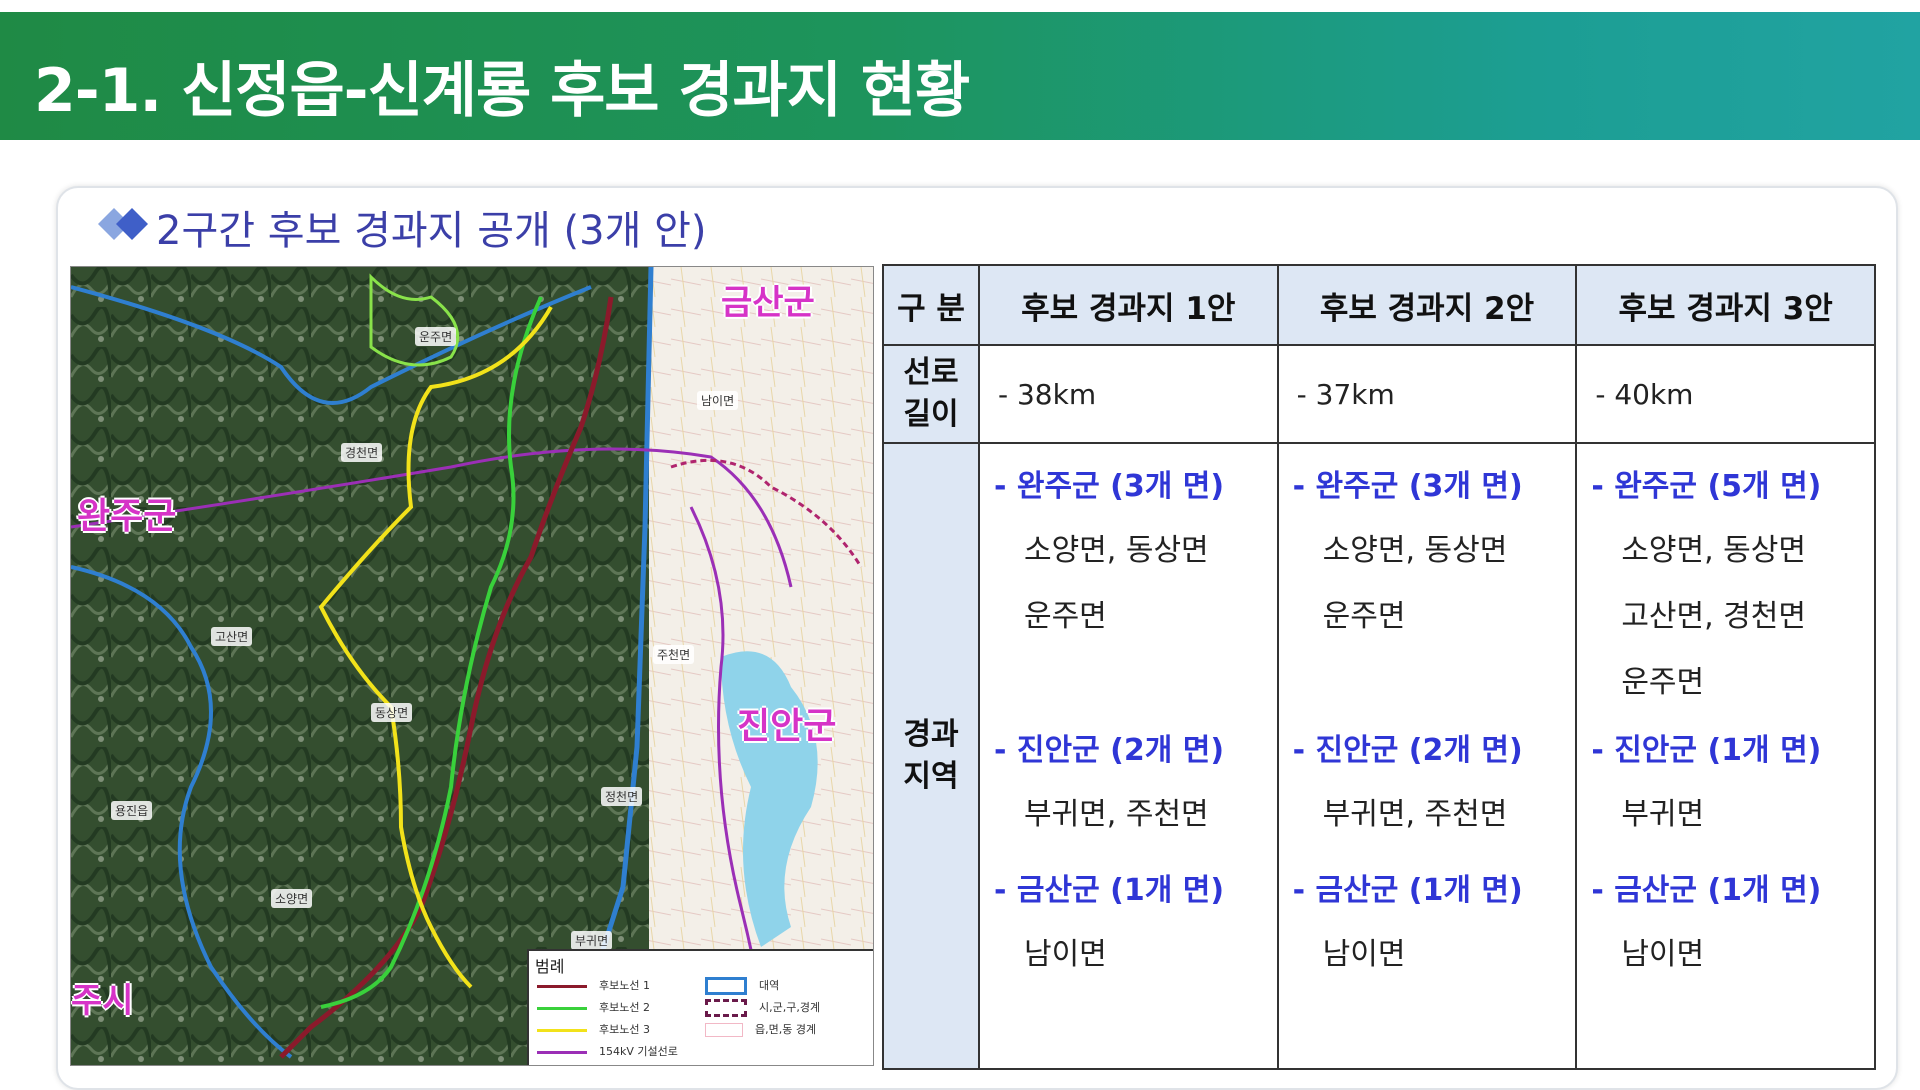  I want to click on section-heading-text: 2구간 후보 경과지 공개 (3개 안), so click(431, 231).